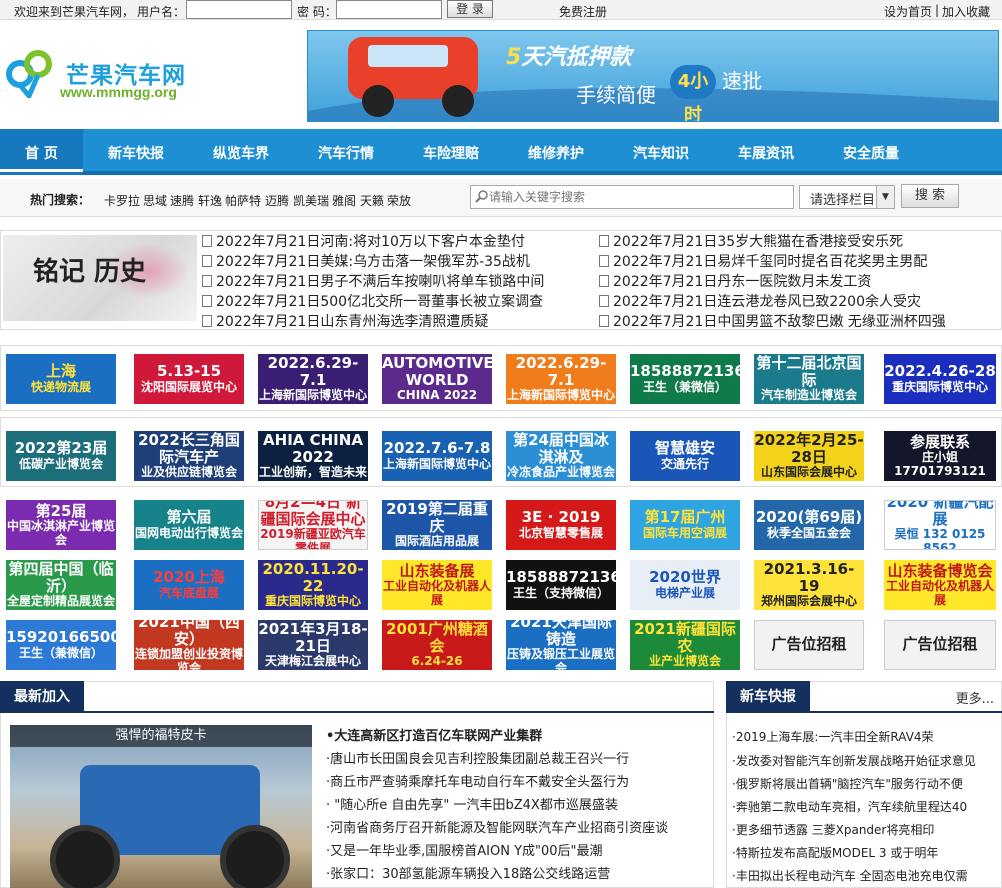 This screenshot has width=1002, height=888. What do you see at coordinates (389, 9) in the screenshot?
I see `password-input` at bounding box center [389, 9].